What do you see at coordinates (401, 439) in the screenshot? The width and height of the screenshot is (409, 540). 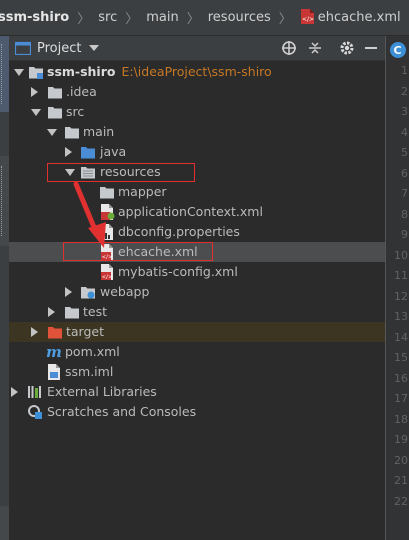 I see `line-number: 19` at bounding box center [401, 439].